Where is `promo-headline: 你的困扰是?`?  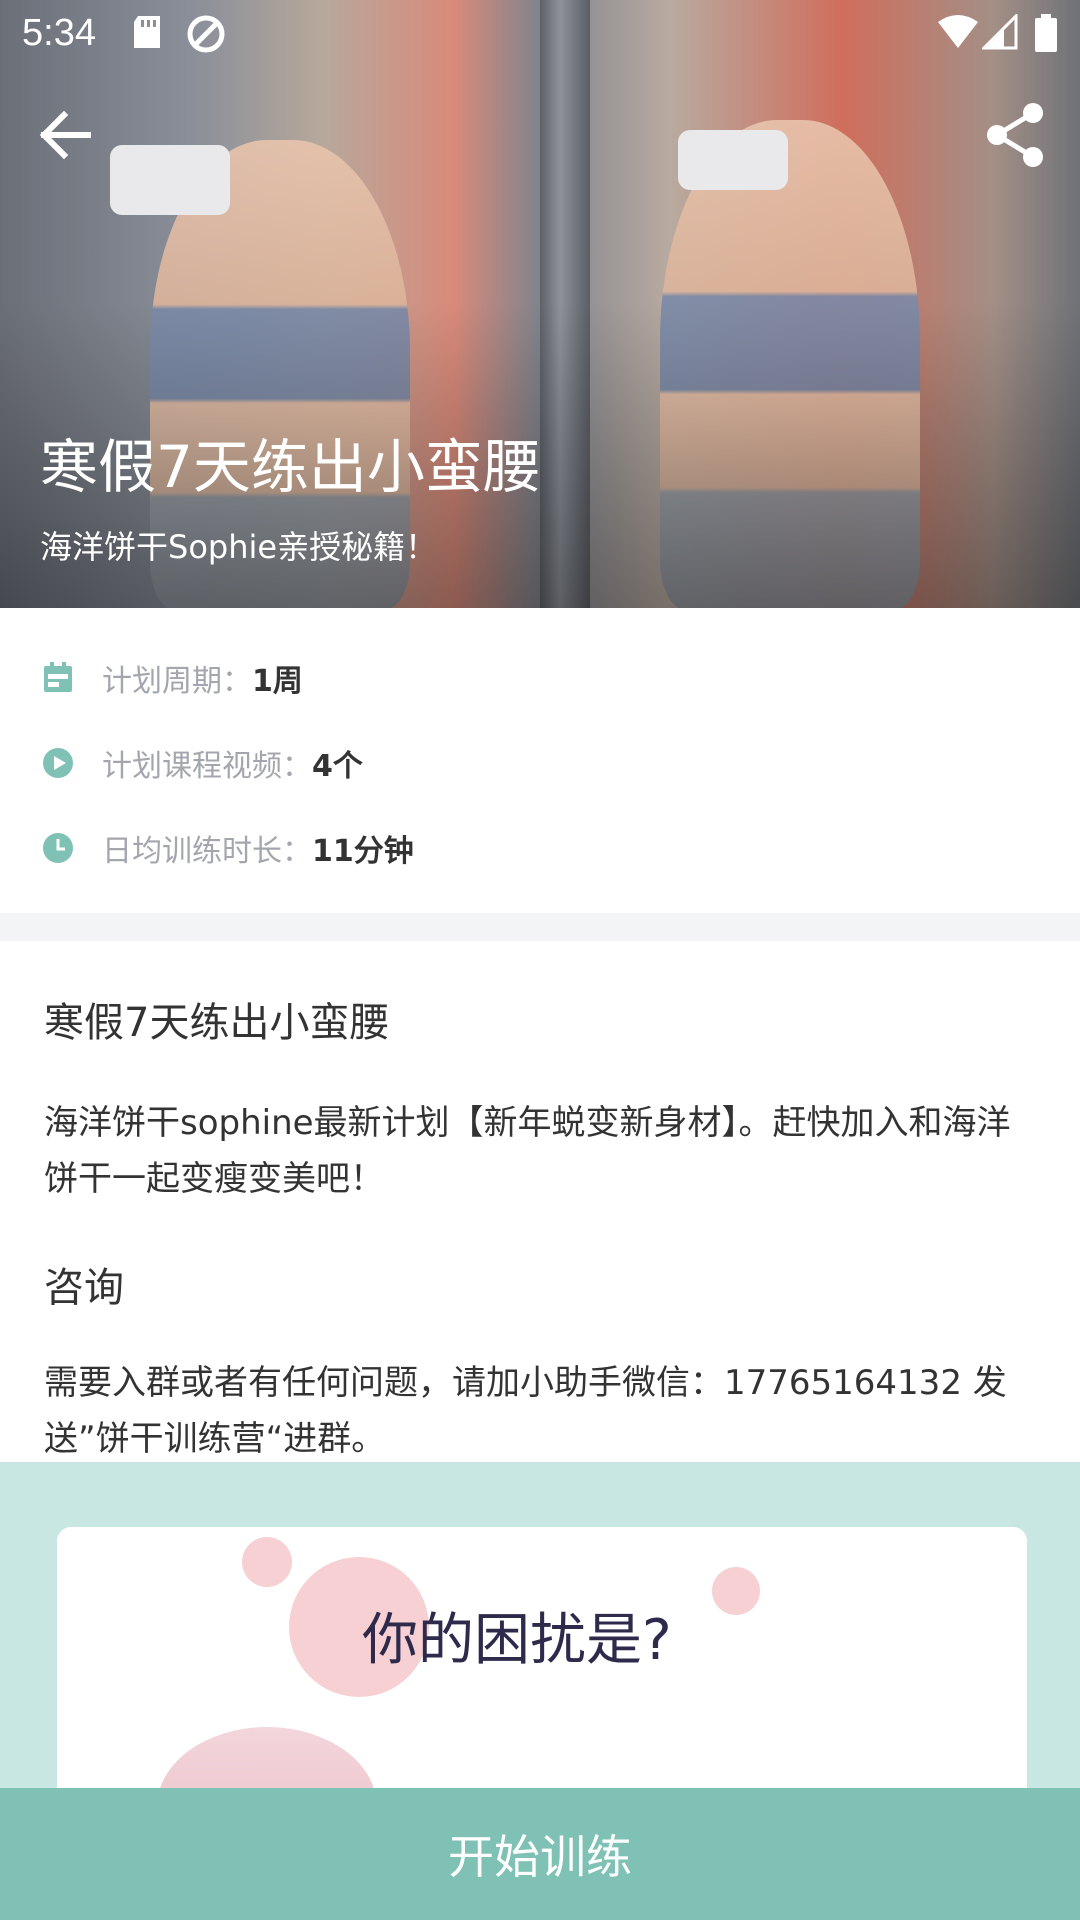 promo-headline: 你的困扰是? is located at coordinates (517, 1640).